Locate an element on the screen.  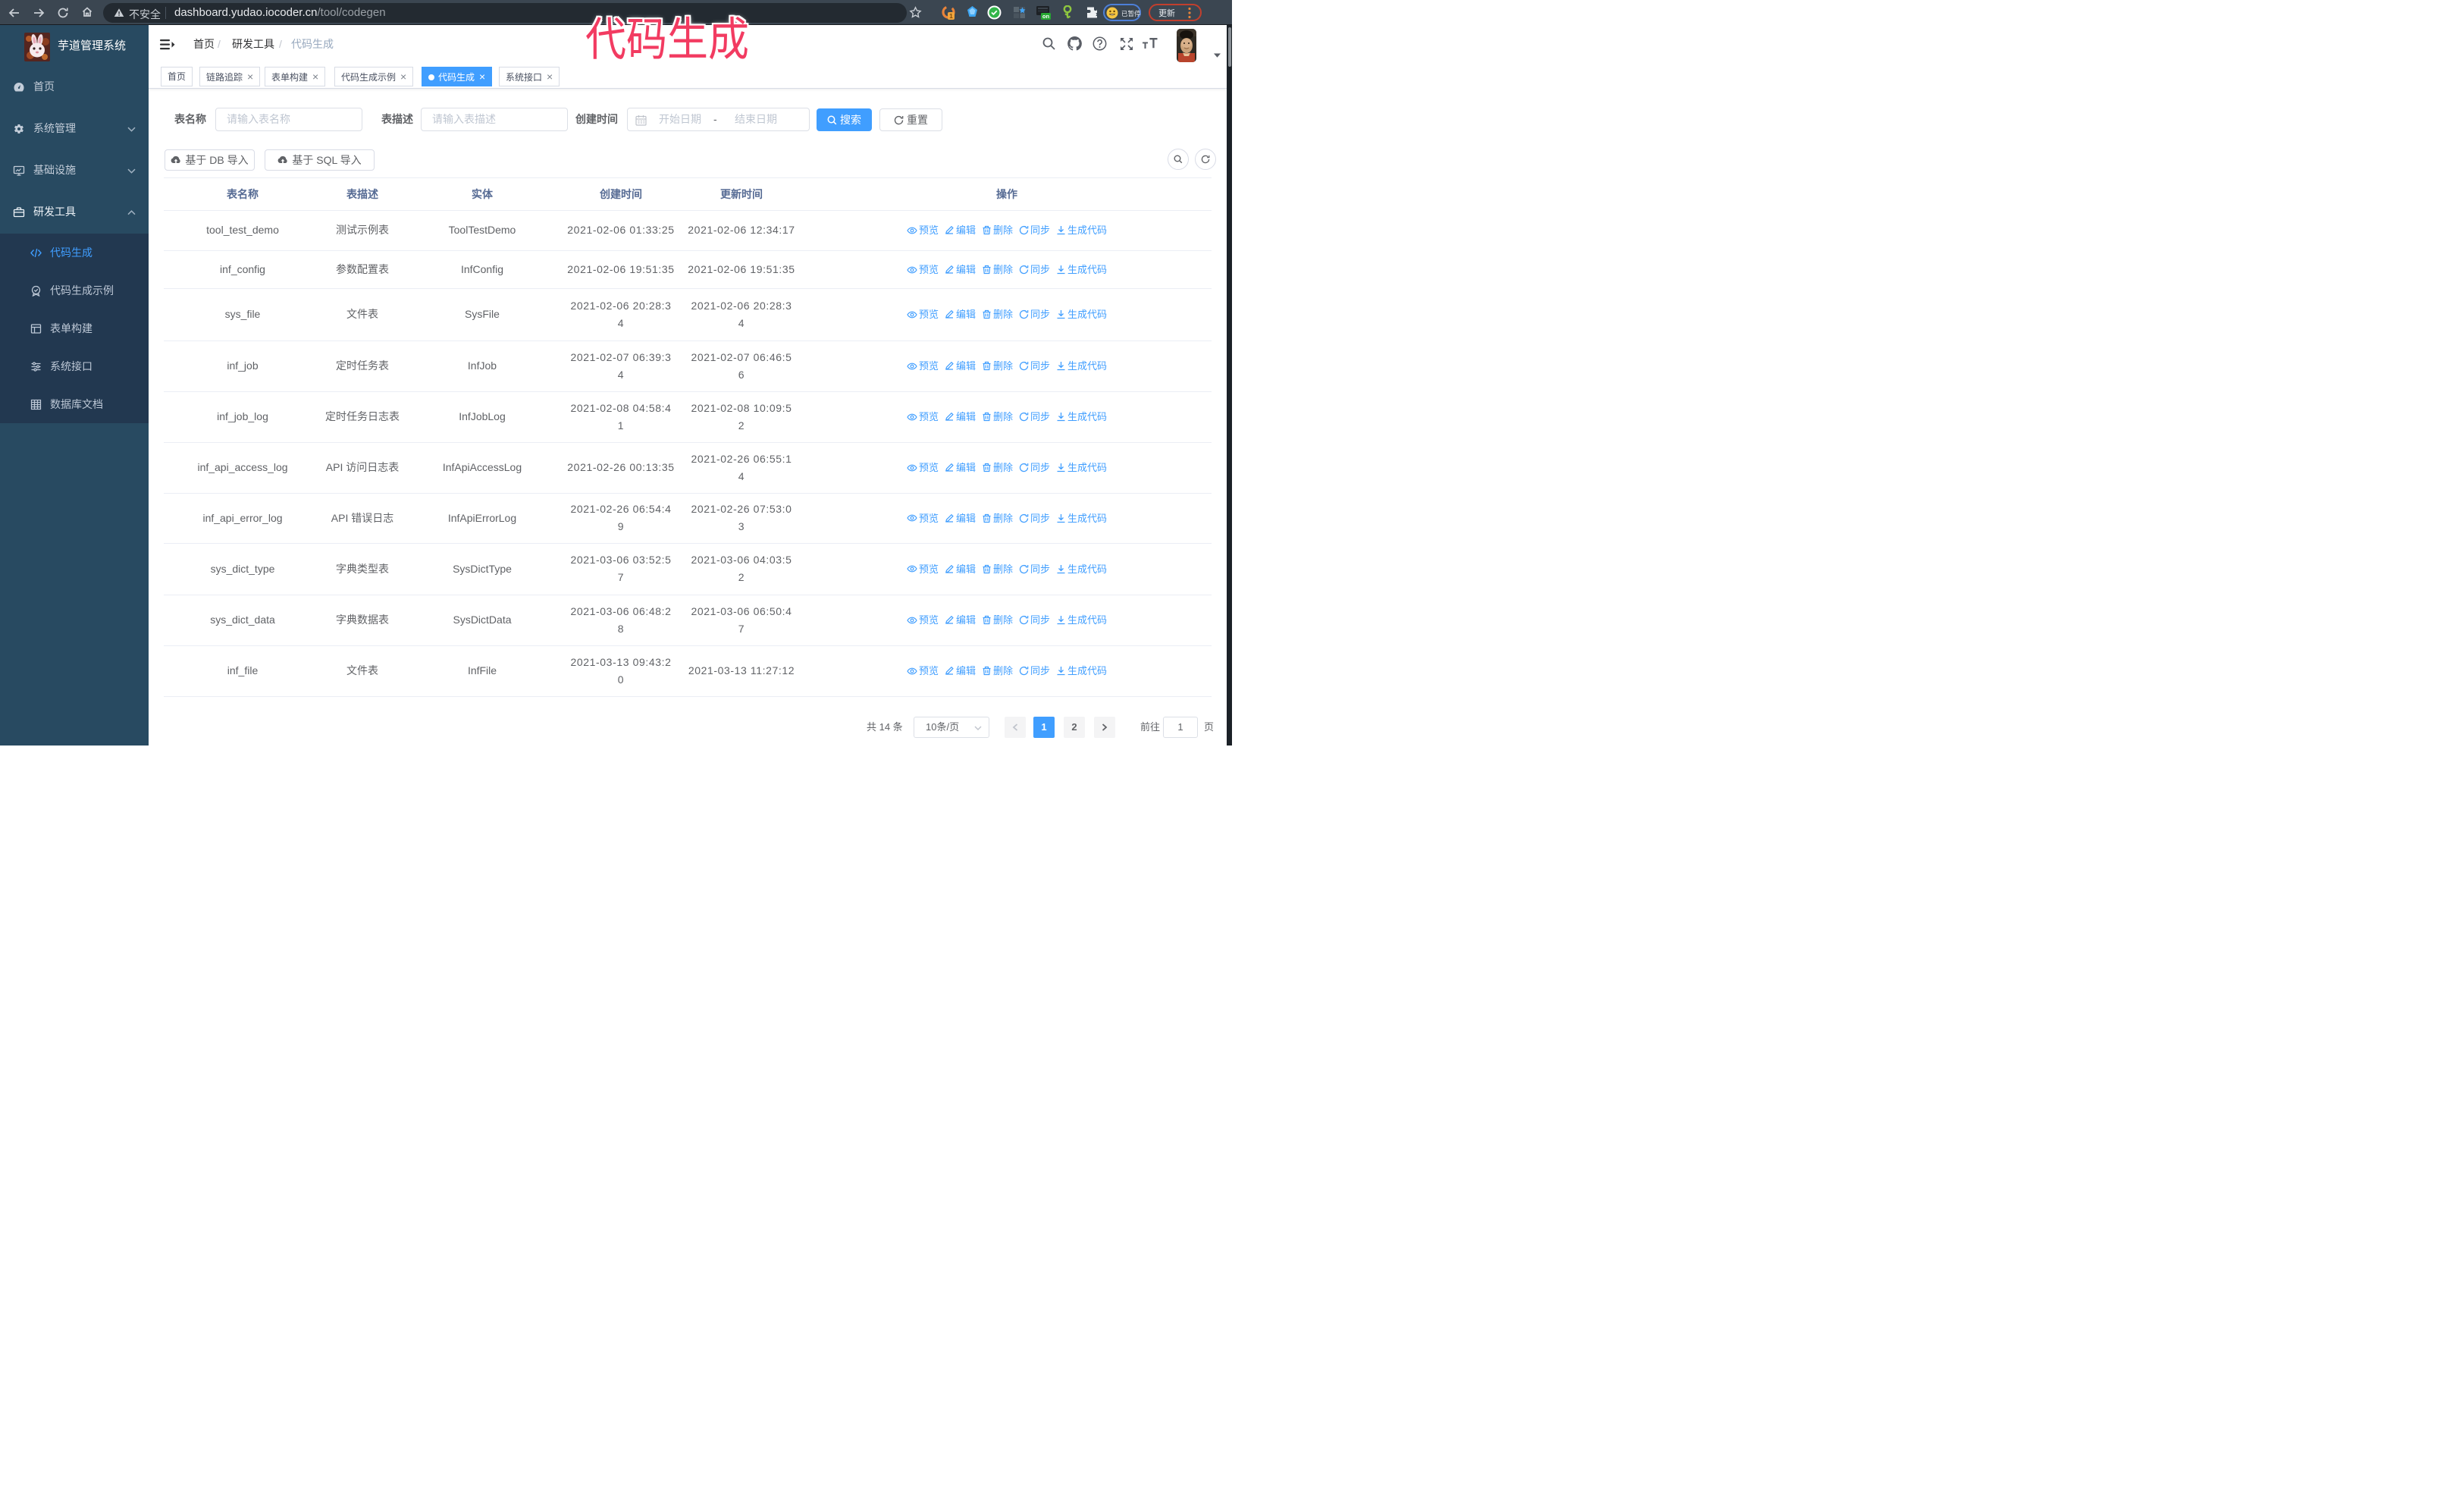
svg-text: 1 is located at coordinates (951, 16).